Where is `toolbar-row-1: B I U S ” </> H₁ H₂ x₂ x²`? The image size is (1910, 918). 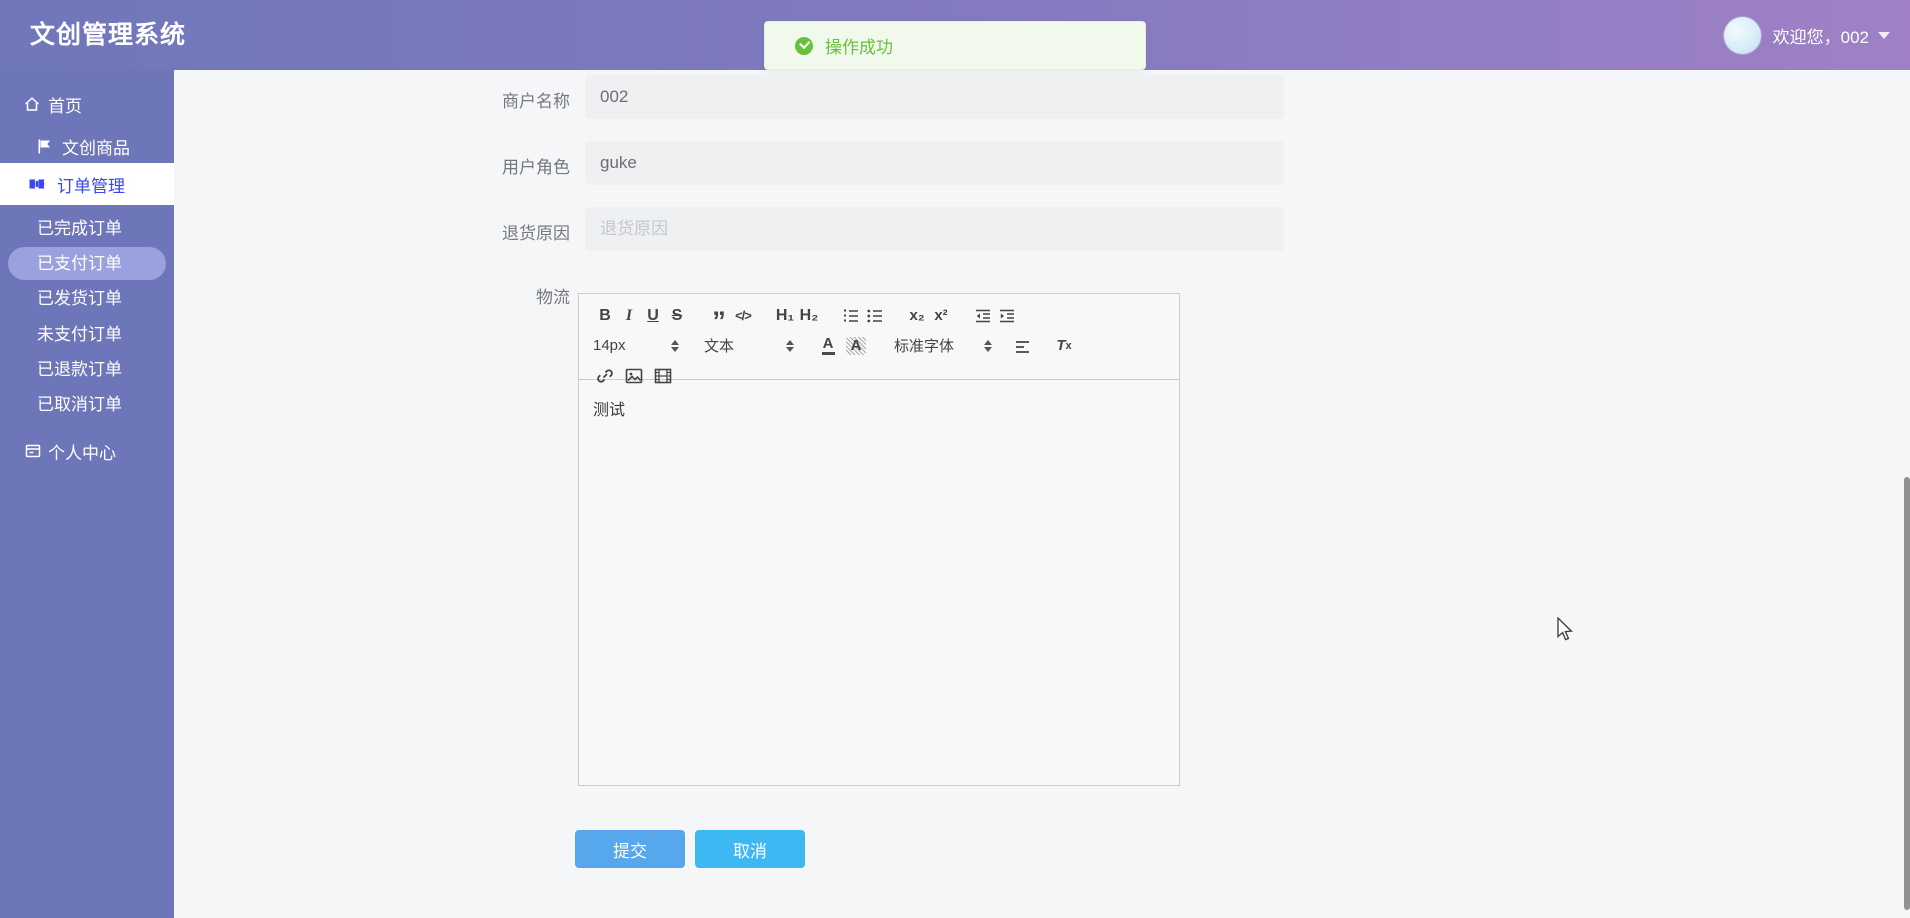 toolbar-row-1: B I U S ” </> H₁ H₂ x₂ x² is located at coordinates (880, 319).